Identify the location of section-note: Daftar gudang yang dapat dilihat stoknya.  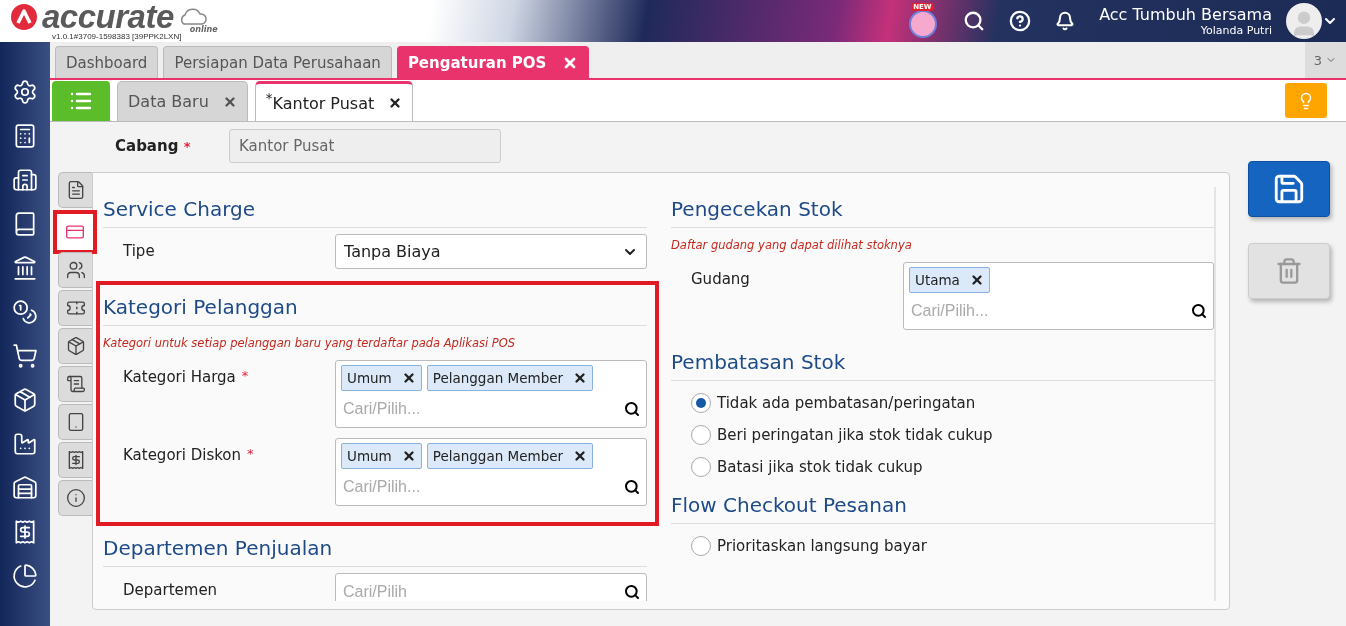
(792, 245).